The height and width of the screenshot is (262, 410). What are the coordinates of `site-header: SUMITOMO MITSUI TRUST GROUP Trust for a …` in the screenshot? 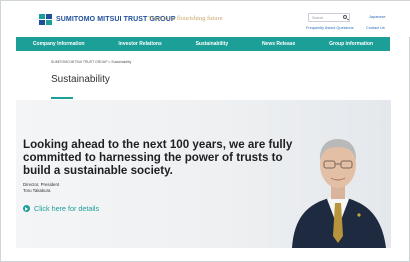 It's located at (205, 19).